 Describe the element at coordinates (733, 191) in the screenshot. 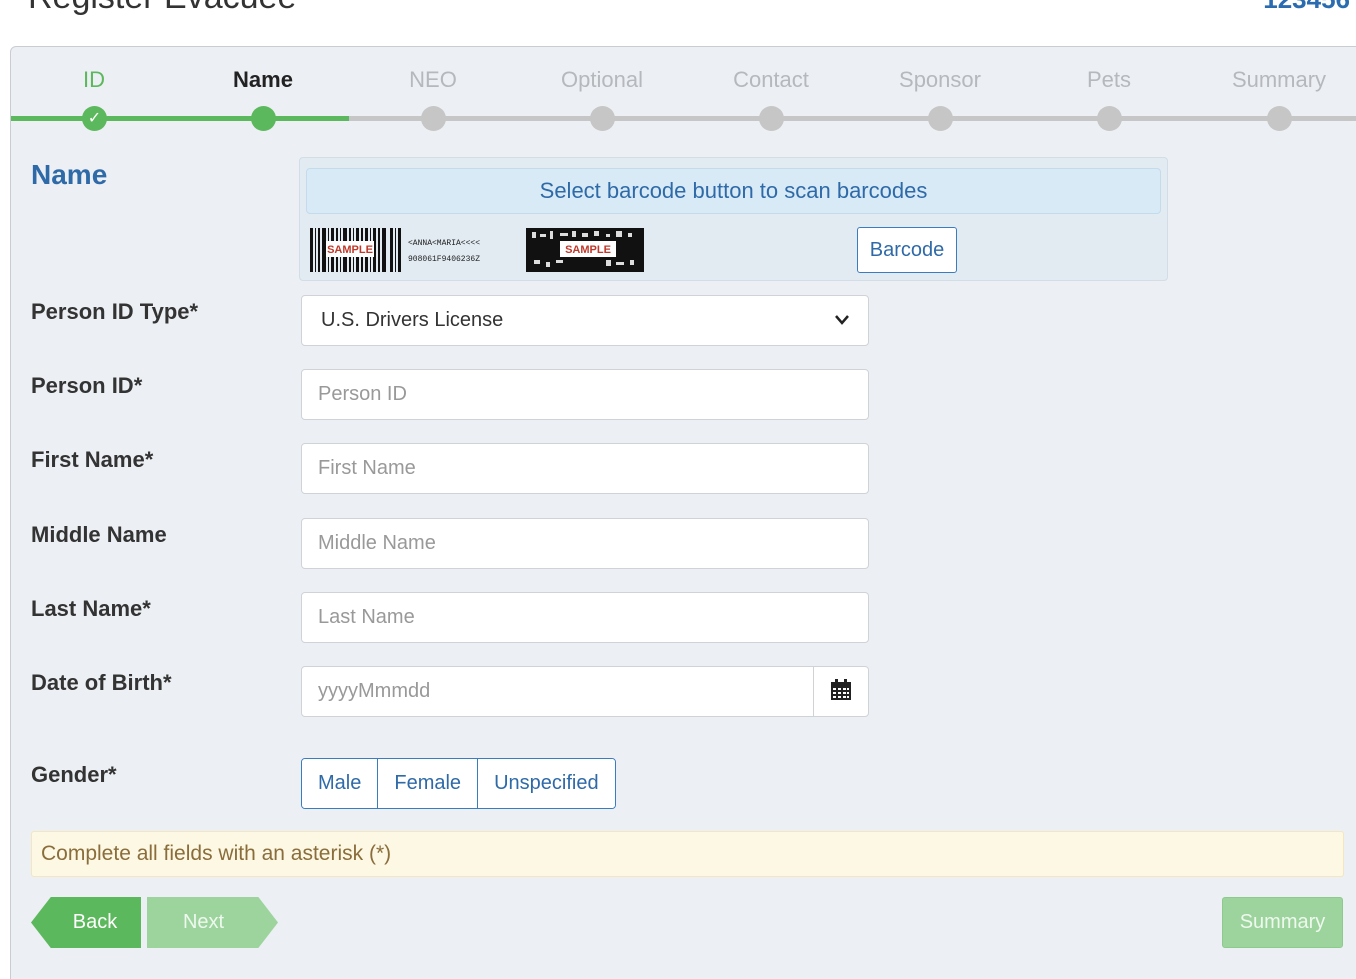

I see `scan-message: Select barcode button to scan barcodes` at that location.